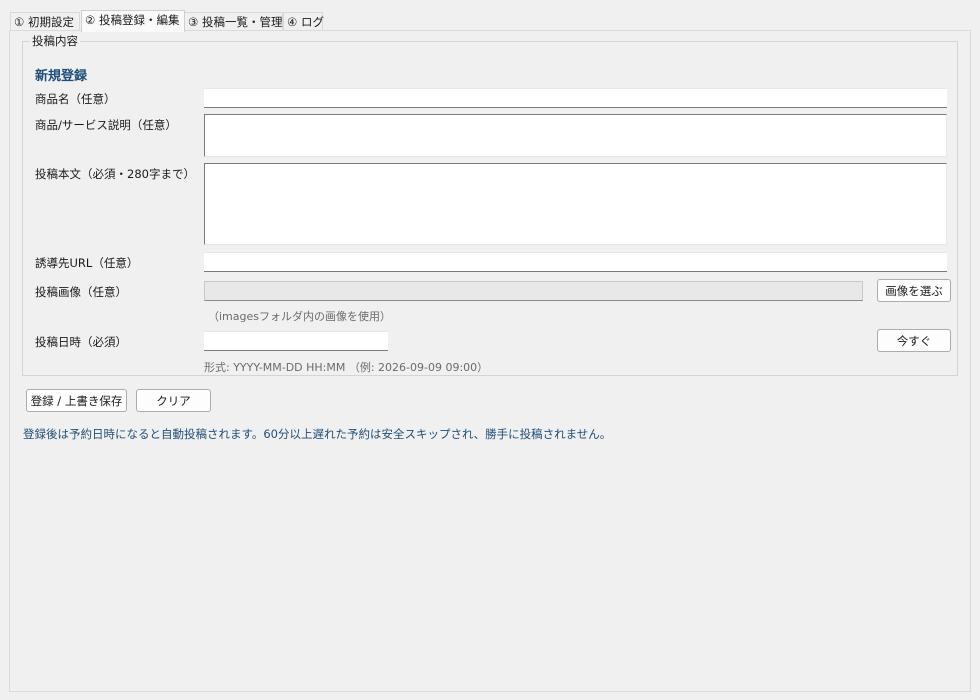 The width and height of the screenshot is (980, 700). I want to click on group-title: 投稿内容, so click(55, 41).